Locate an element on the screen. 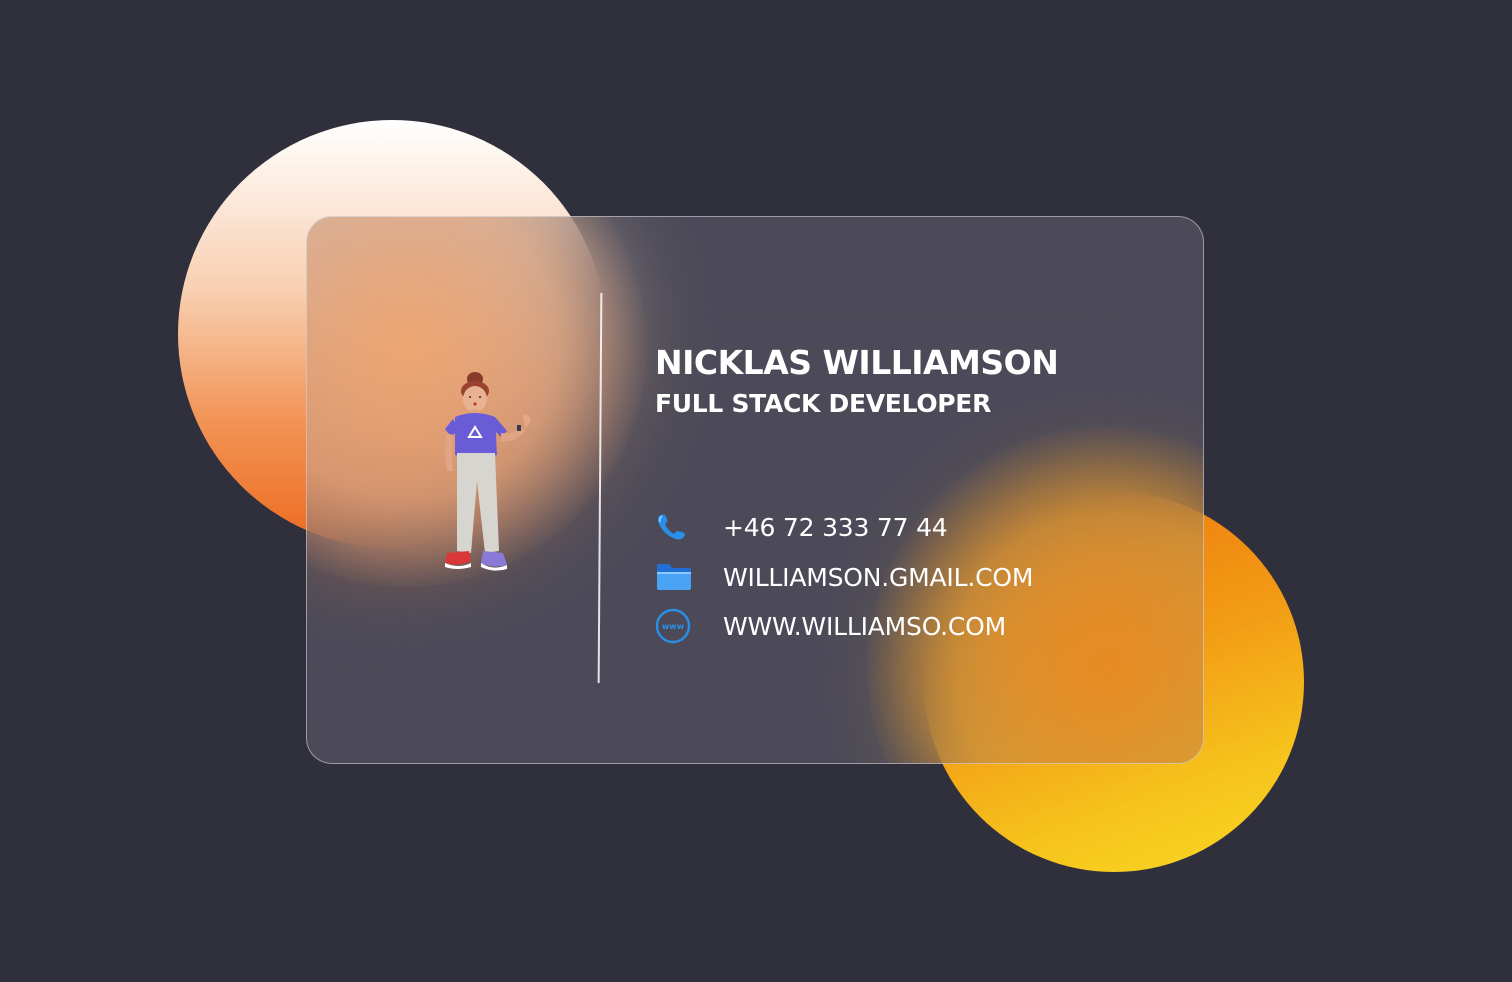 The width and height of the screenshot is (1512, 982). svg-text: www is located at coordinates (673, 626).